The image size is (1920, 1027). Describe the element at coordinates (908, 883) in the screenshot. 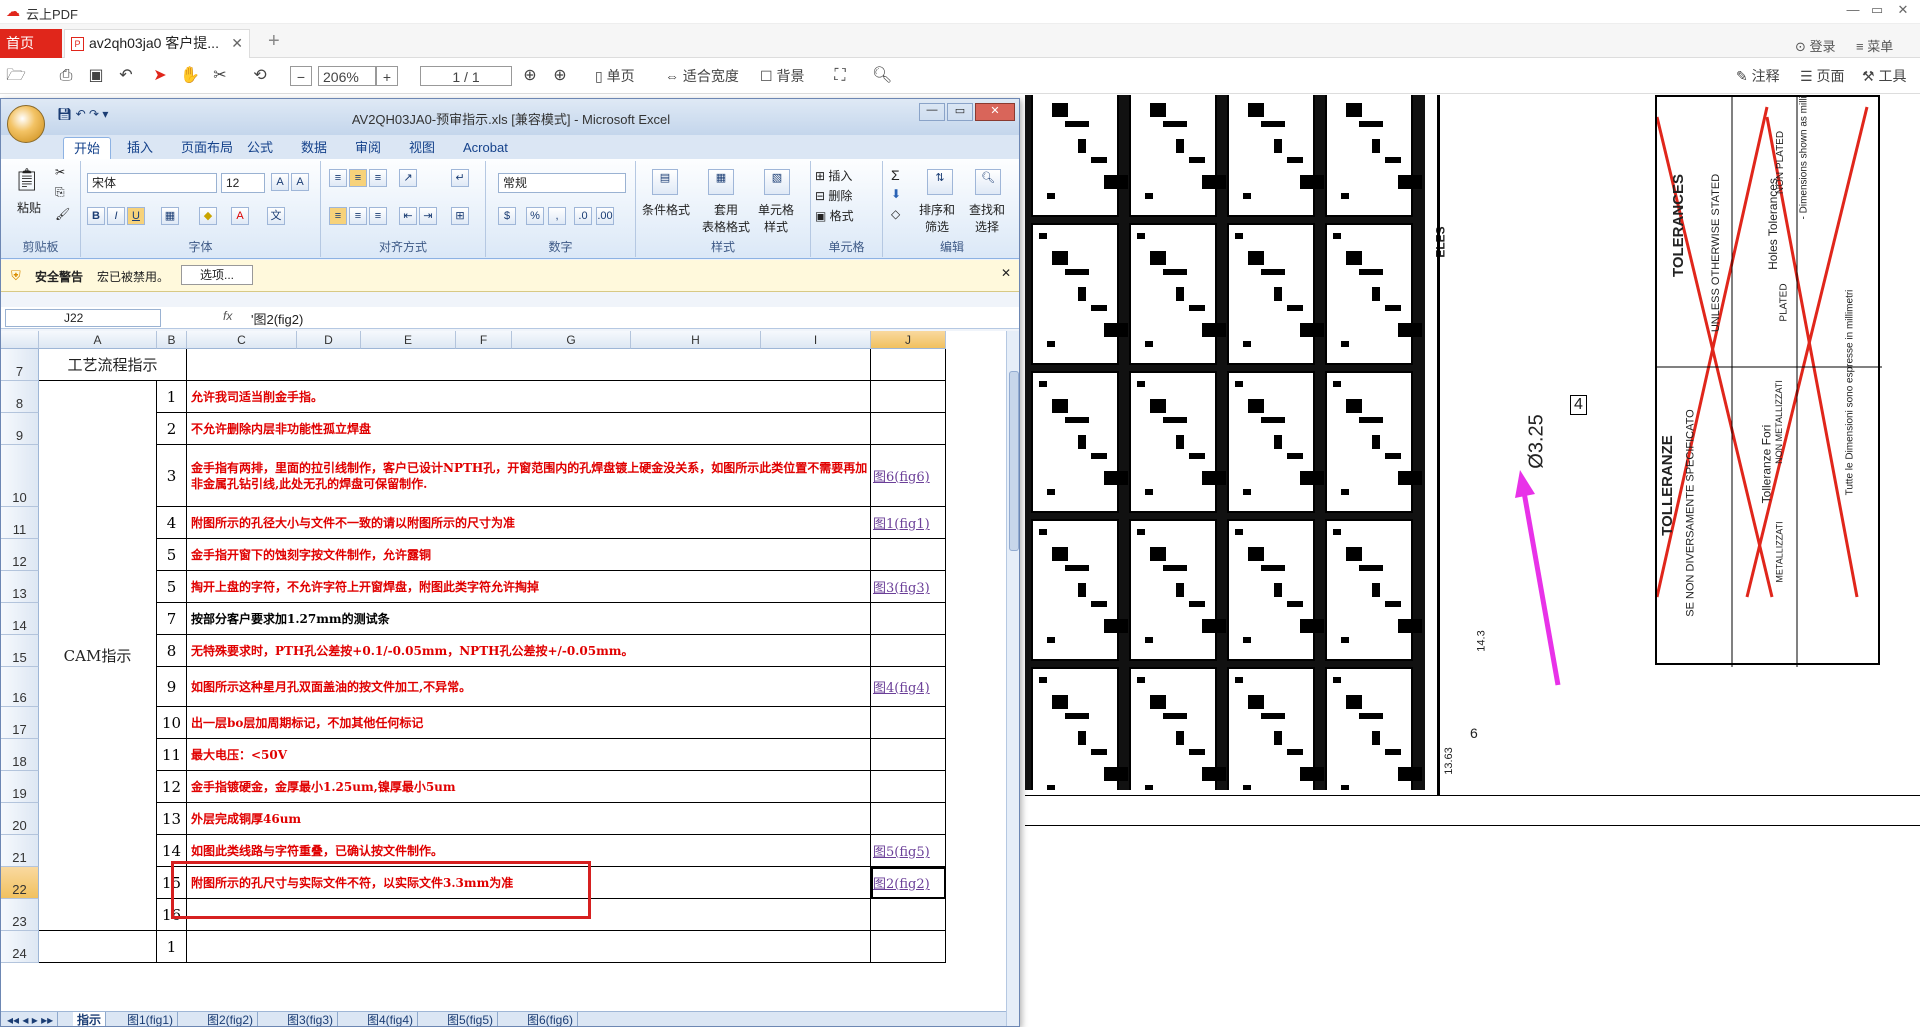

I see `cell-figure-link: 图2(fig2)` at that location.